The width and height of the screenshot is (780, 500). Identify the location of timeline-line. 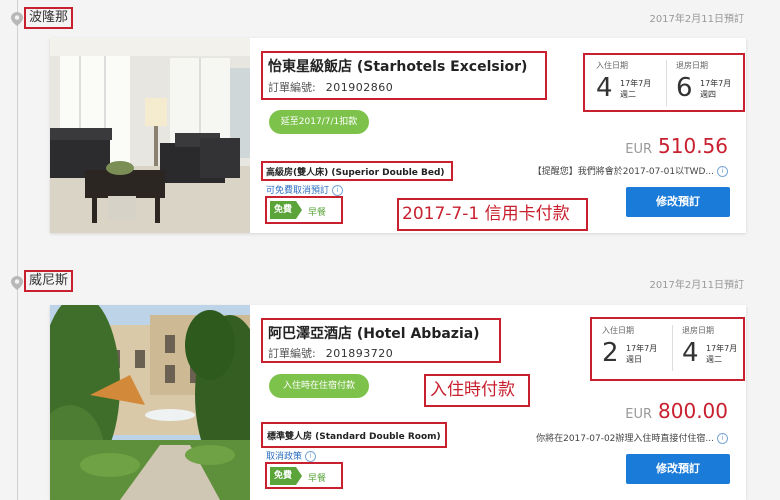
(17, 250).